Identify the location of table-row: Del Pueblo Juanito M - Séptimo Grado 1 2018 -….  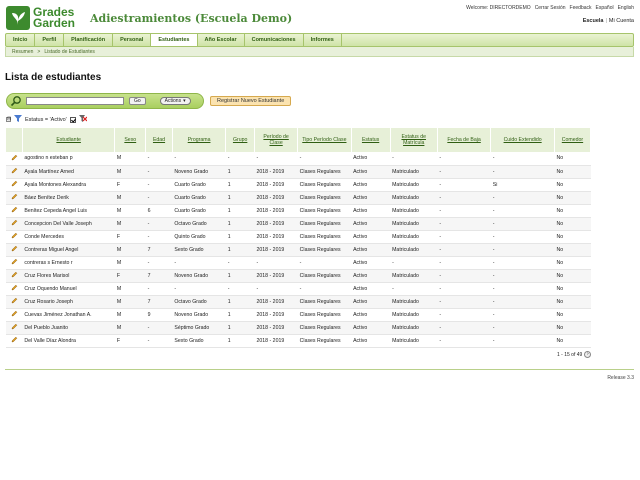
(298, 328).